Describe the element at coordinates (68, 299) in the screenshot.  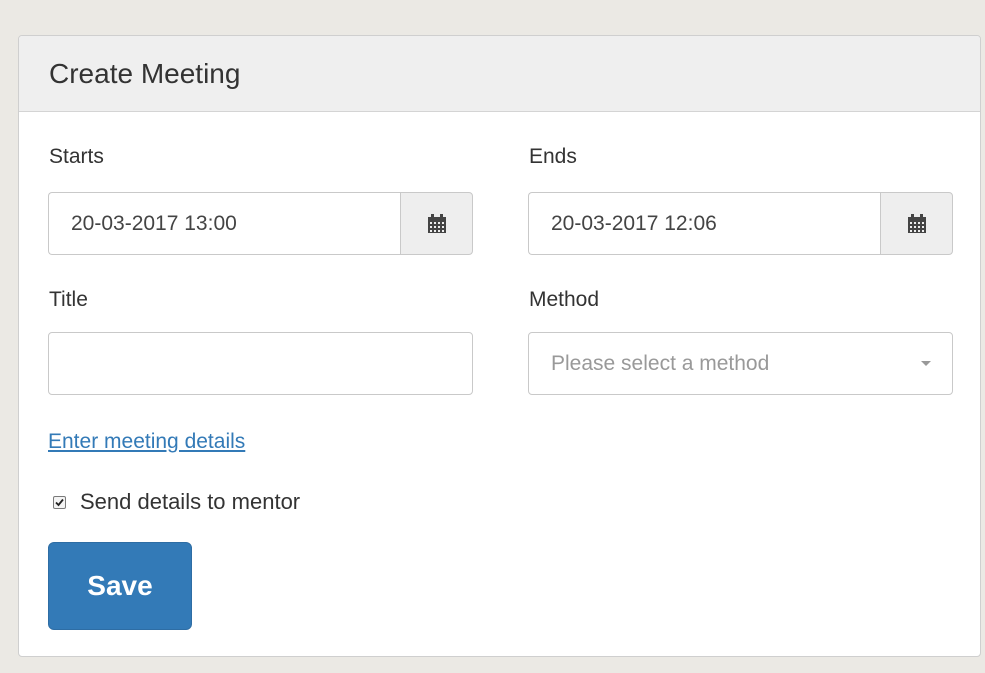
I see `title-label: Title` at that location.